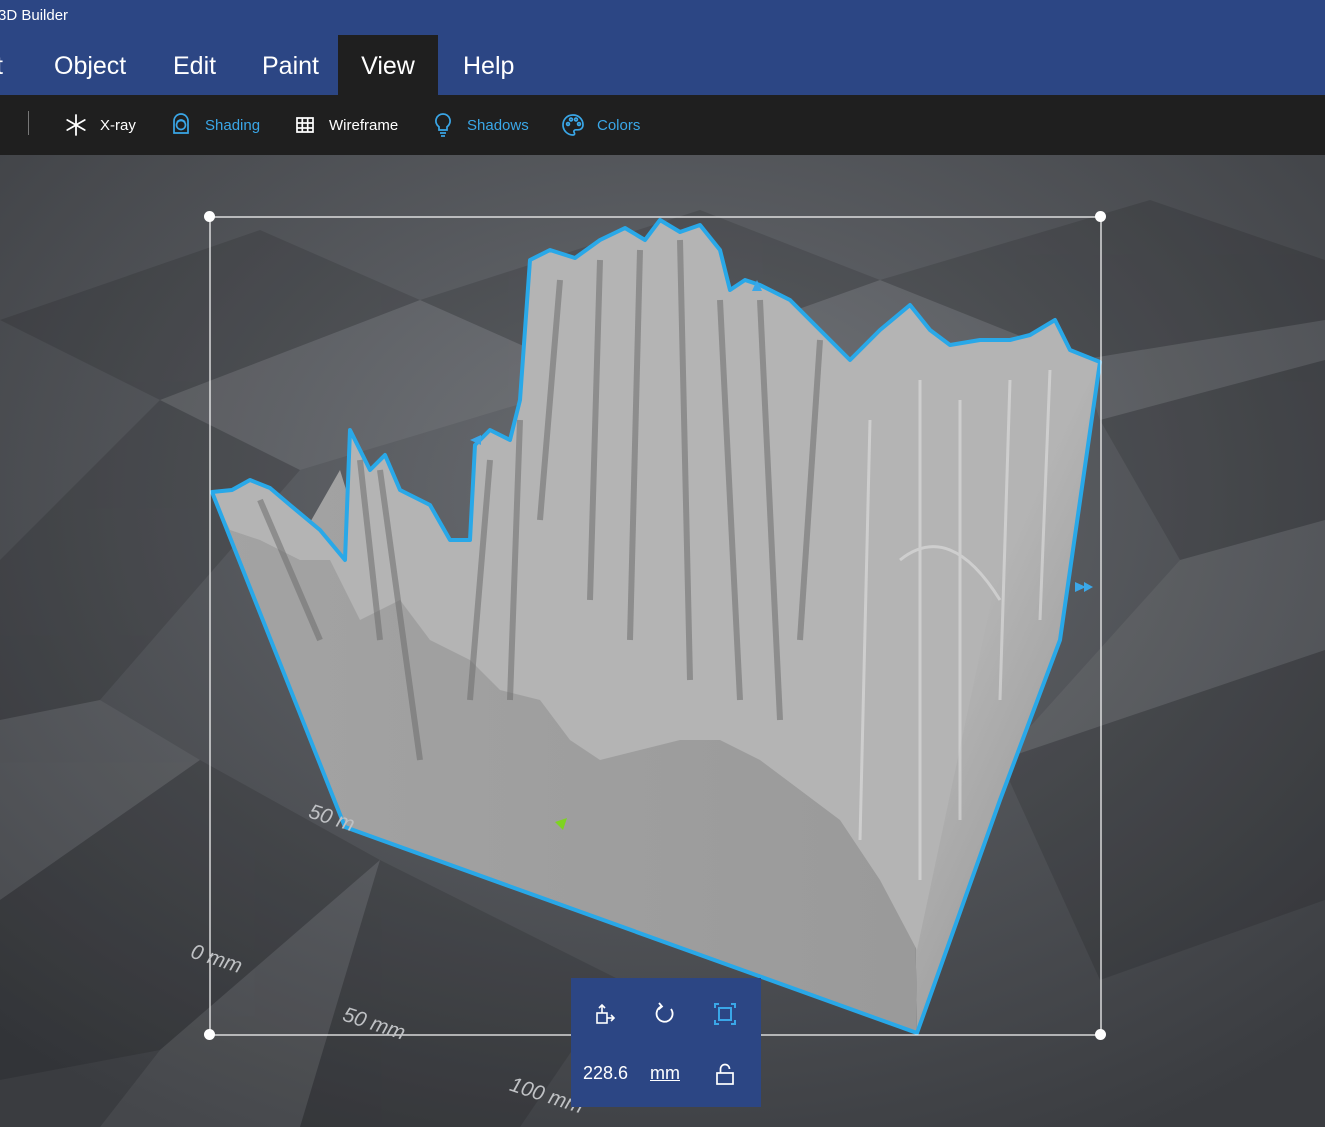  What do you see at coordinates (290, 65) in the screenshot?
I see `menu-item-paint: Paint` at bounding box center [290, 65].